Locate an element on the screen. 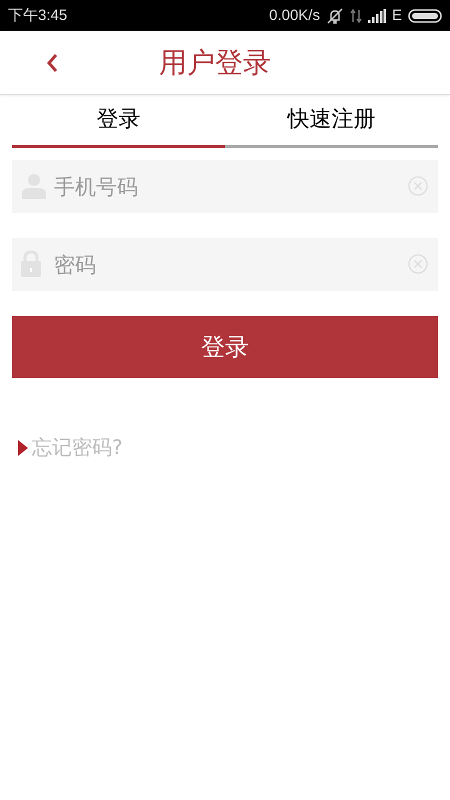  signal-icon is located at coordinates (377, 15).